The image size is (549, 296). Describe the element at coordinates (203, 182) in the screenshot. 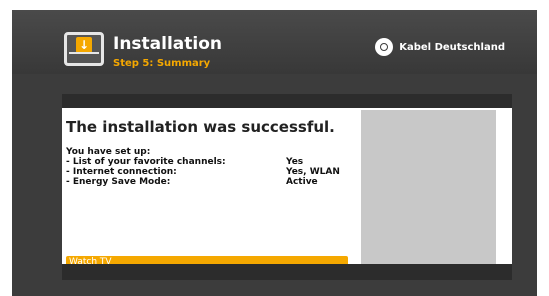

I see `summary-row-energy: - Energy Save Mode: Active` at that location.